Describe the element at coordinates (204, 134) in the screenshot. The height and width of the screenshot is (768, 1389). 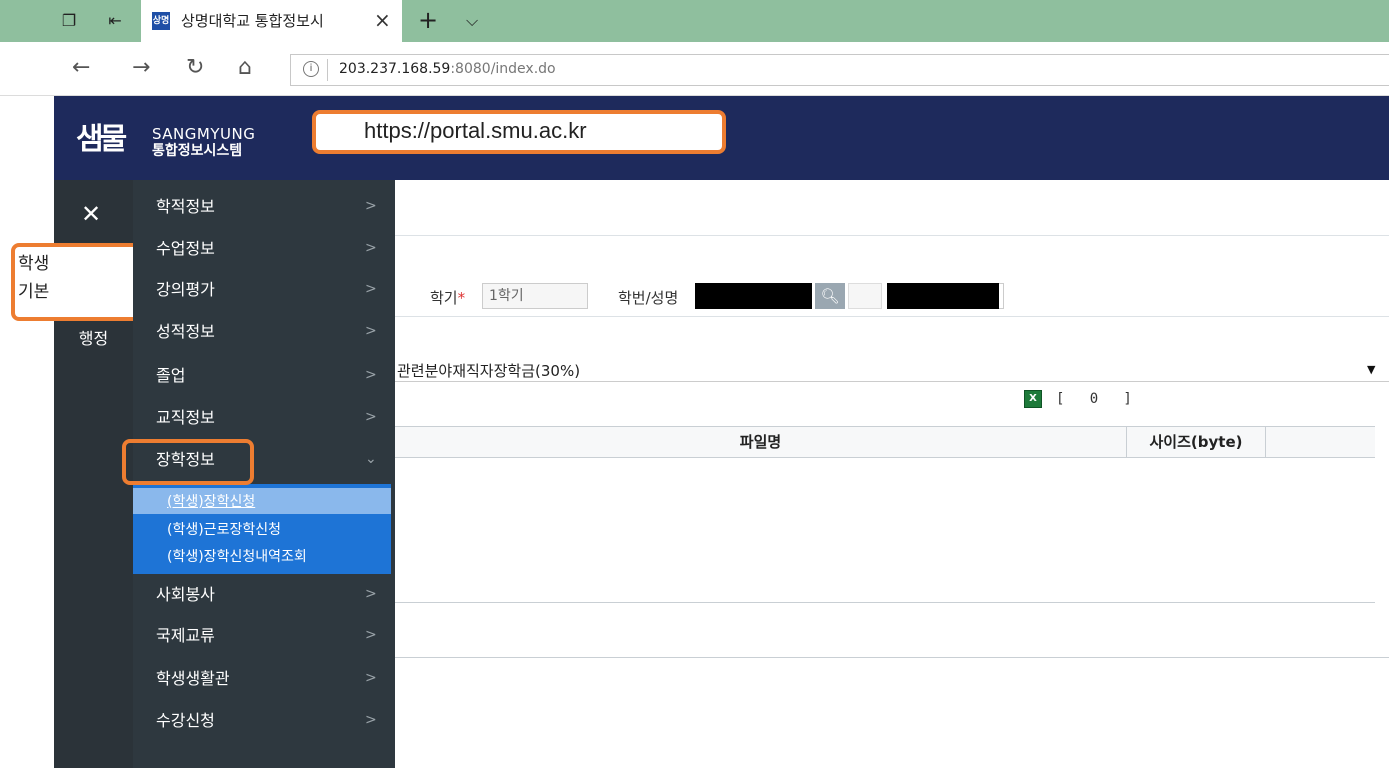
I see `logo-english: SANGMYUNG` at that location.